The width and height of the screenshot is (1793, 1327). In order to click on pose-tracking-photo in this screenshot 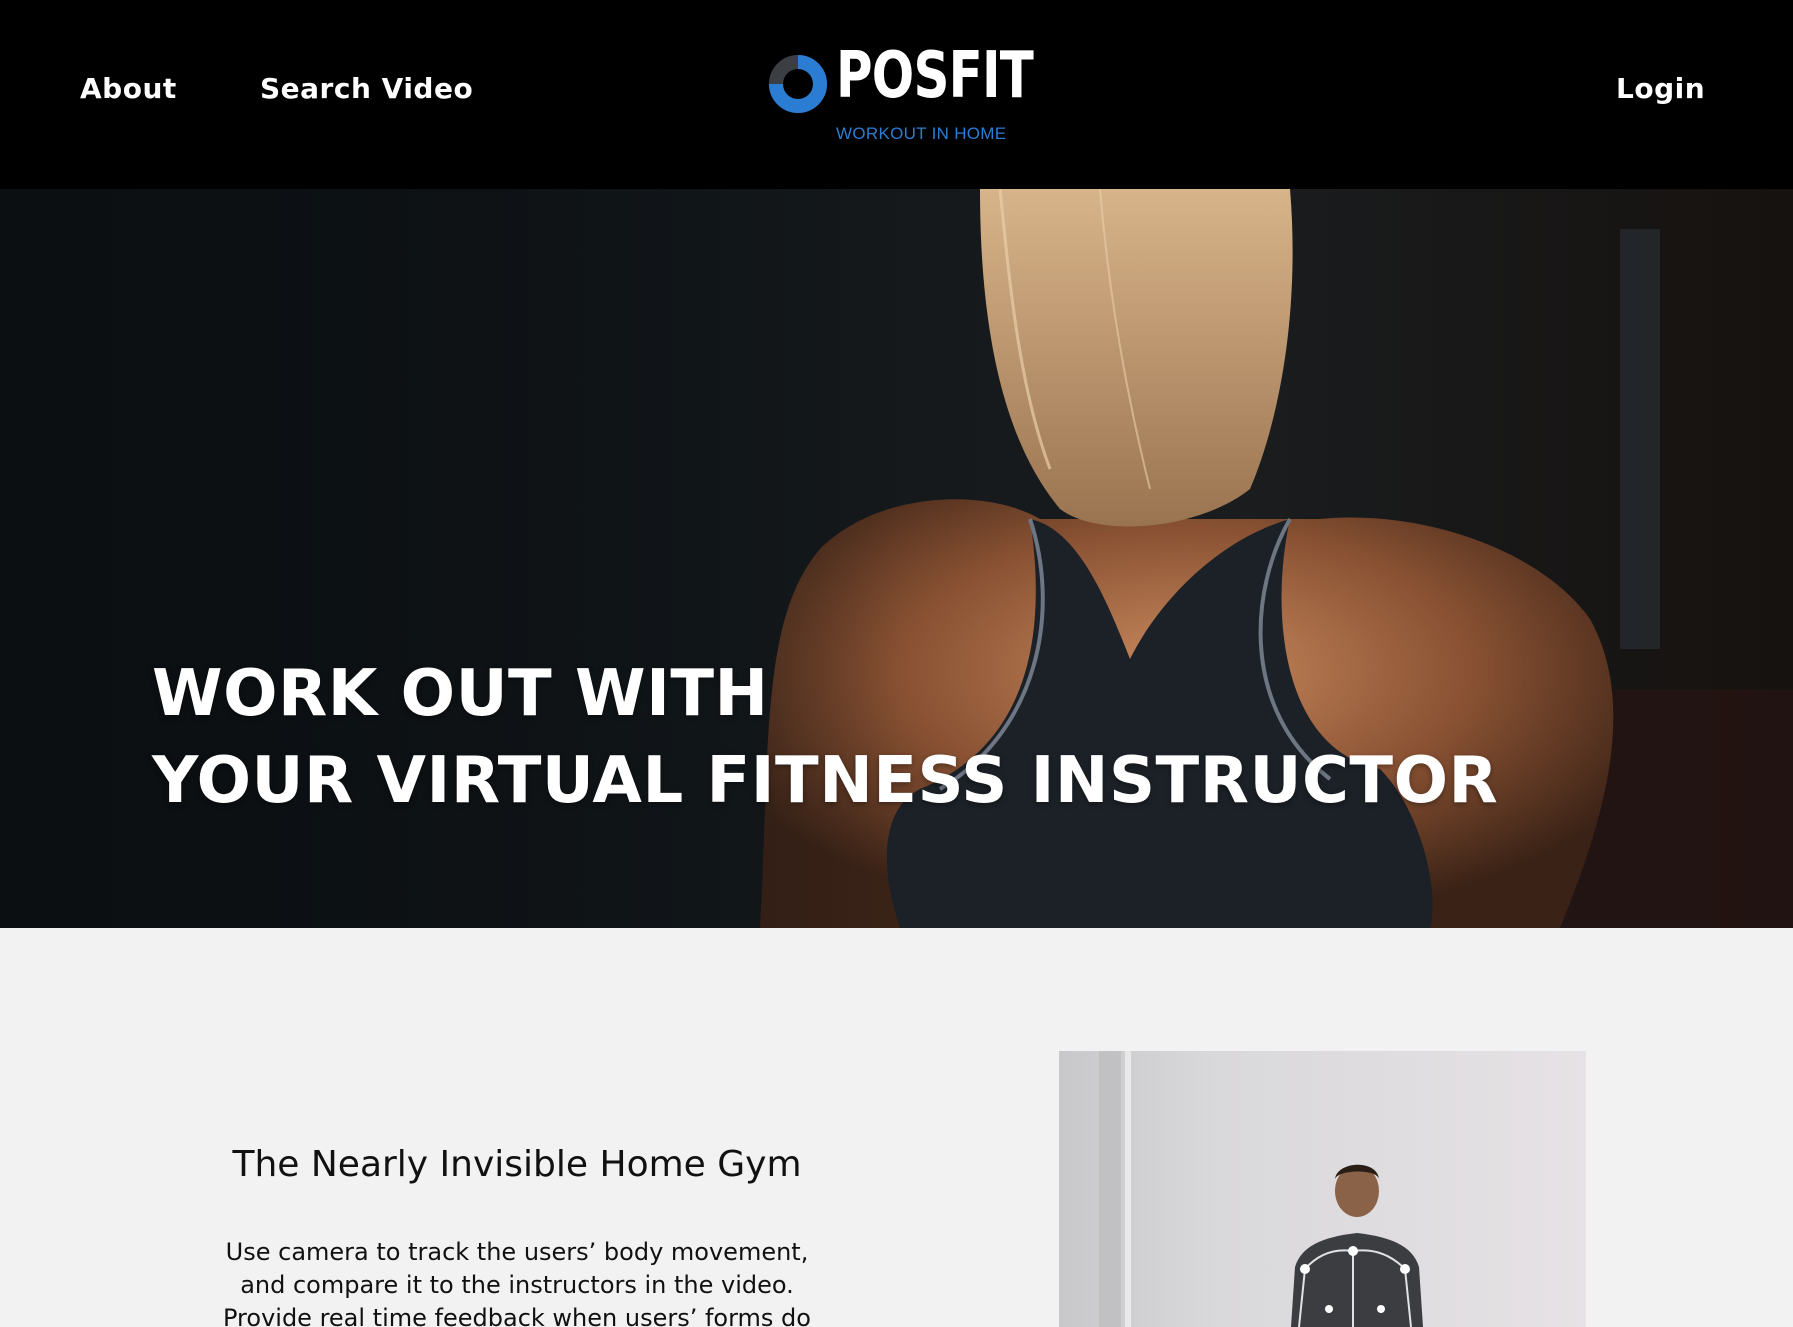, I will do `click(1322, 1189)`.